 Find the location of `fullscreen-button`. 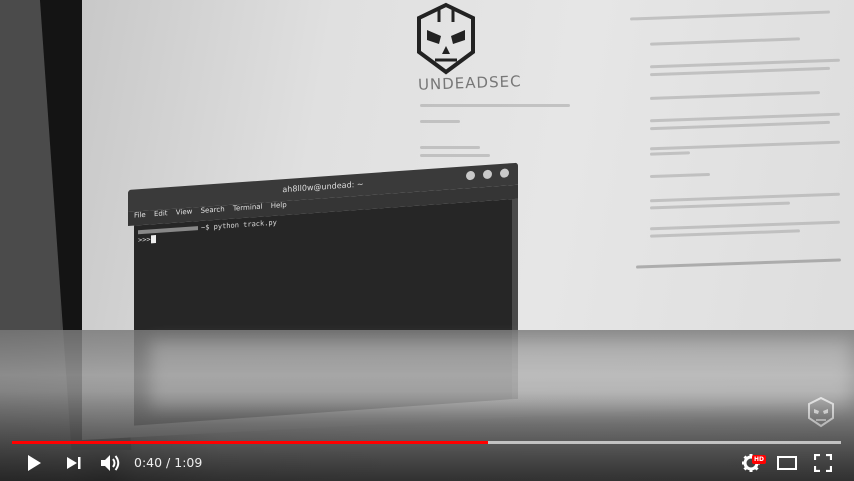

fullscreen-button is located at coordinates (823, 463).